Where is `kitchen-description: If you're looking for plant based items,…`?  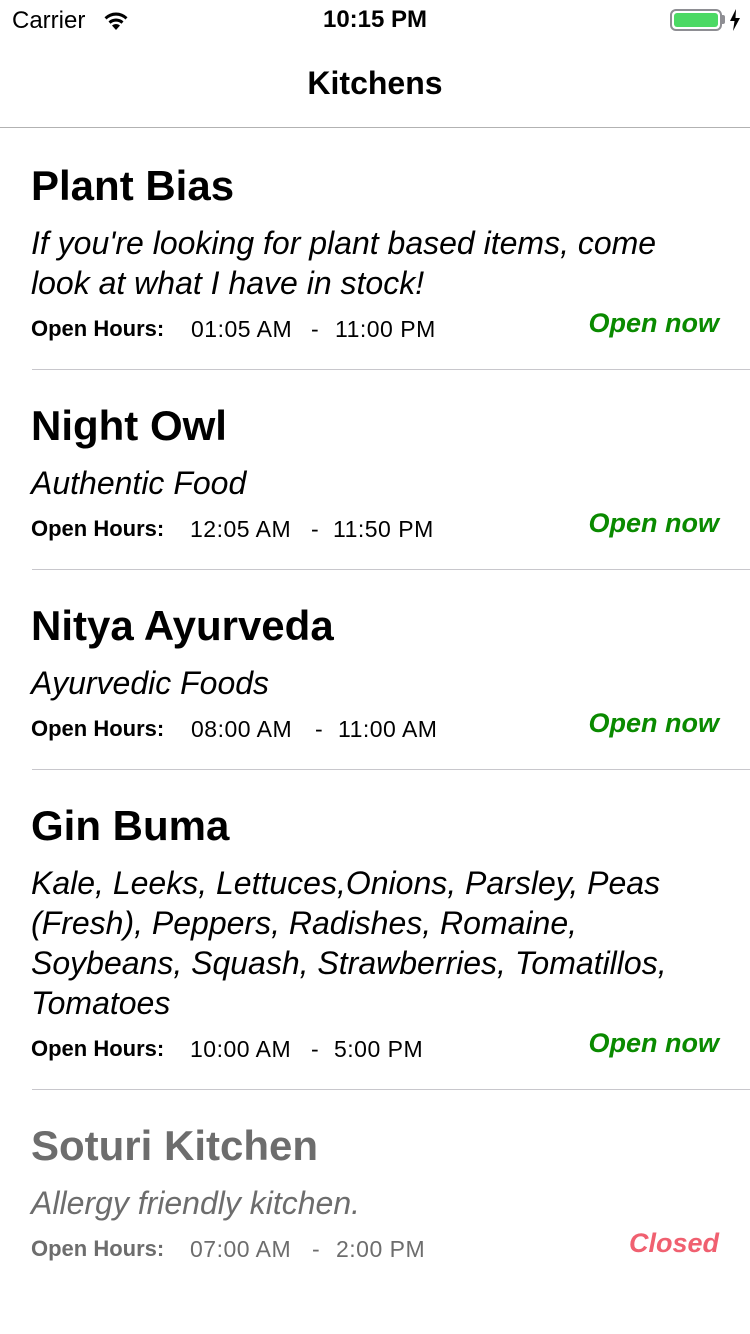 kitchen-description: If you're looking for plant based items,… is located at coordinates (344, 263).